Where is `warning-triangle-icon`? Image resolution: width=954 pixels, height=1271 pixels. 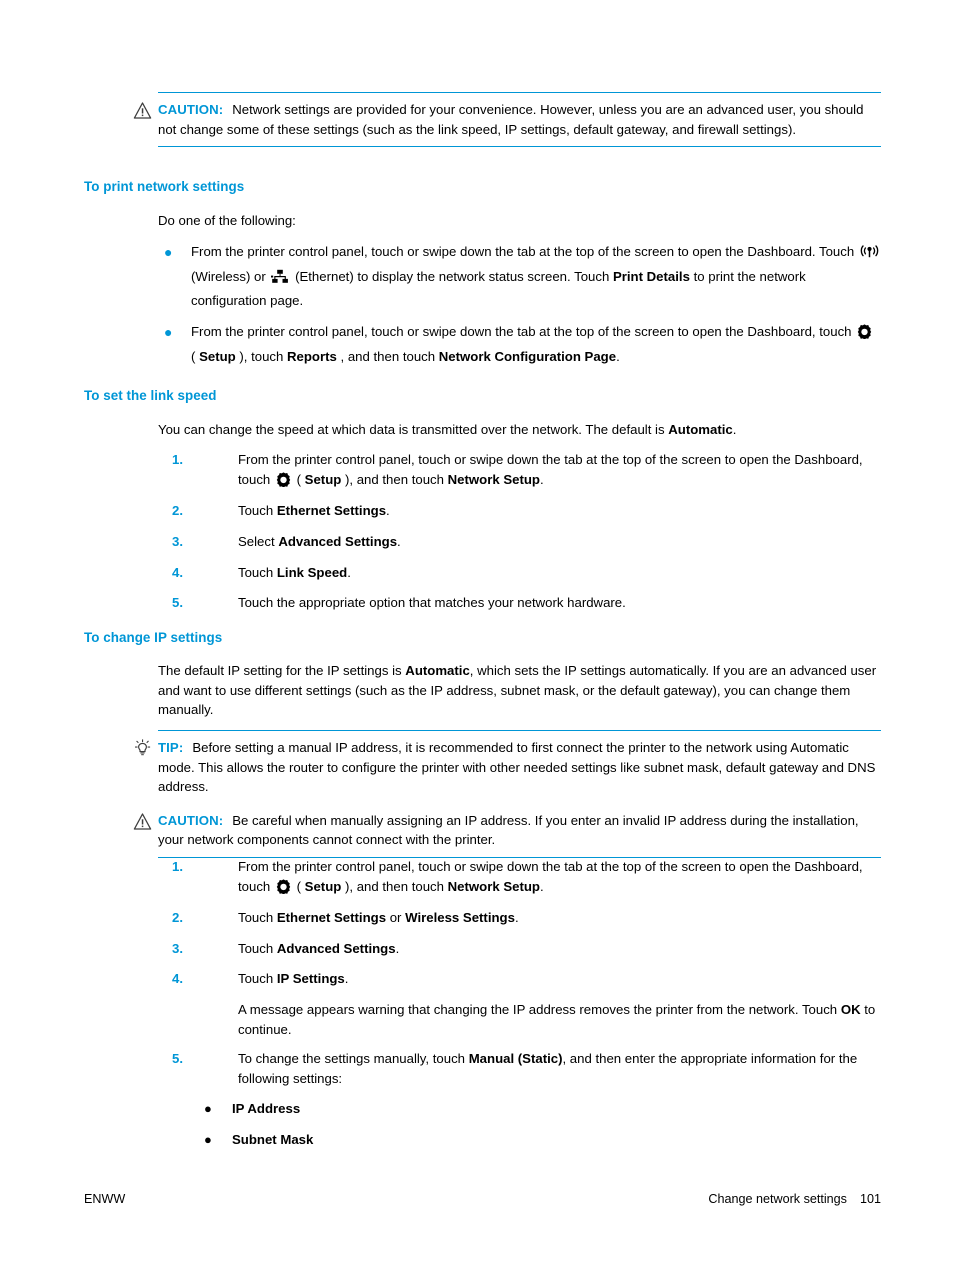
warning-triangle-icon is located at coordinates (142, 821).